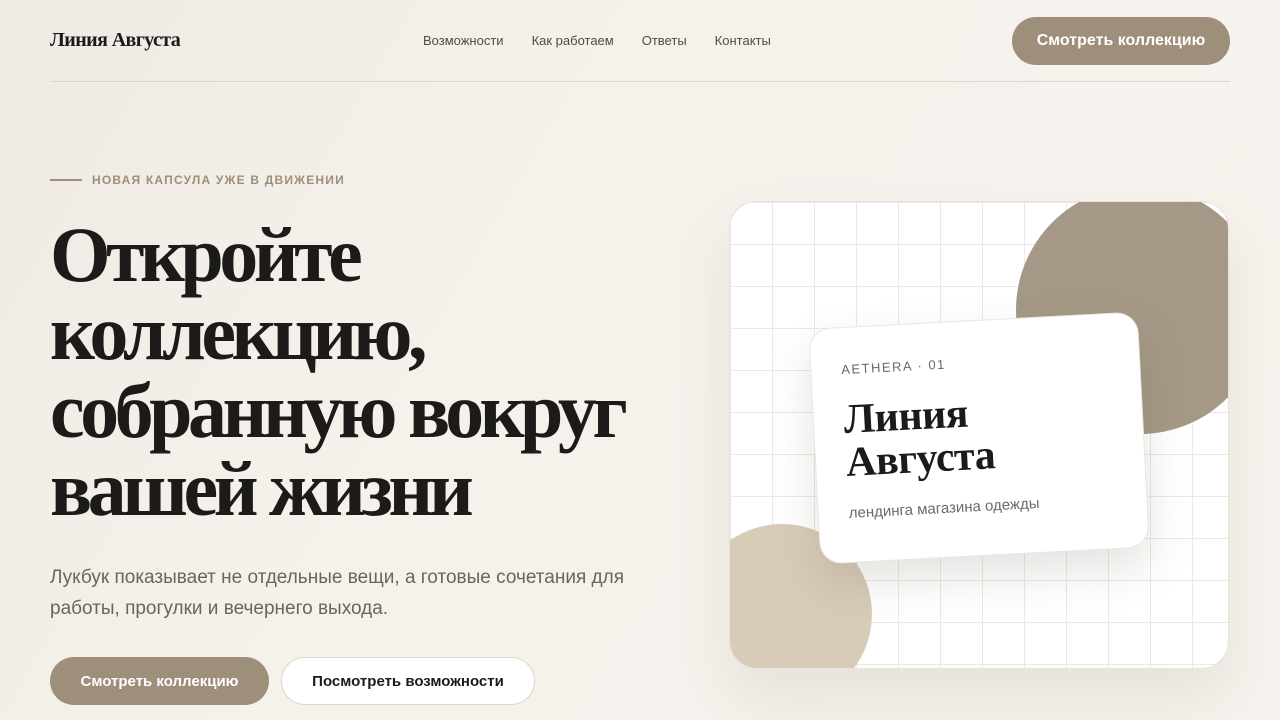 This screenshot has height=720, width=1280. What do you see at coordinates (743, 41) in the screenshot?
I see `nav-link-contacts: Контакты` at bounding box center [743, 41].